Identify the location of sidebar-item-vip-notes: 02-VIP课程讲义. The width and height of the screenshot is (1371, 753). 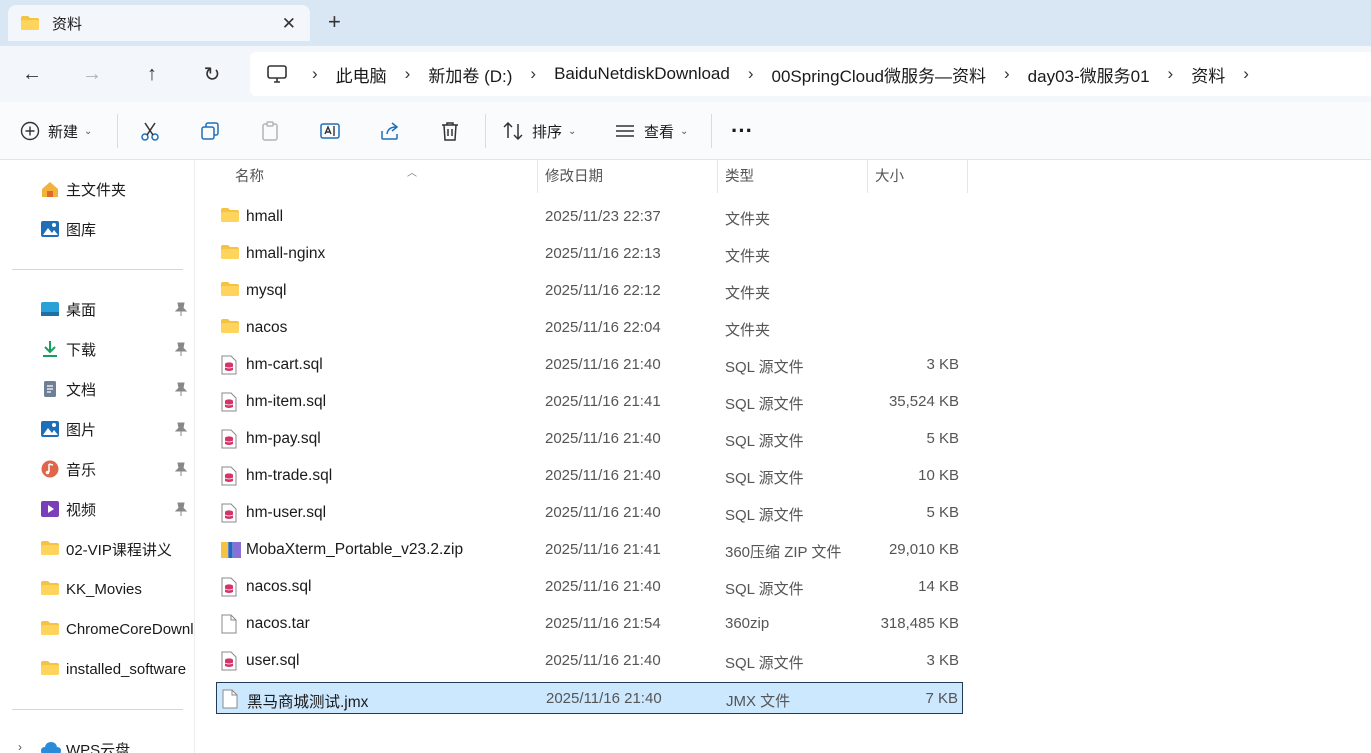
(97, 549).